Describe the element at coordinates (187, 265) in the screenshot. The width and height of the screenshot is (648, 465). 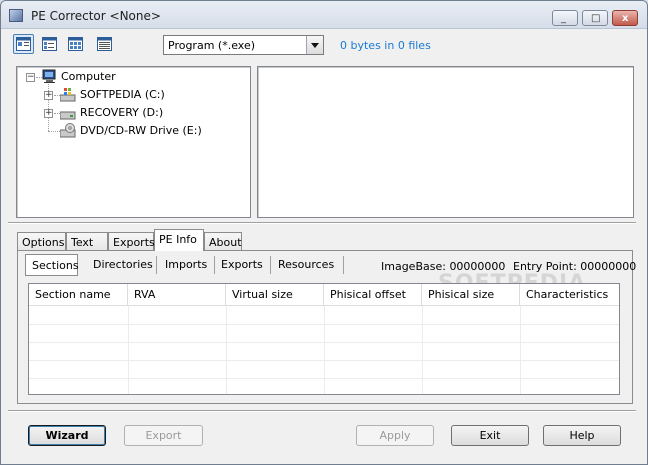
I see `subtab-imports: Imports` at that location.